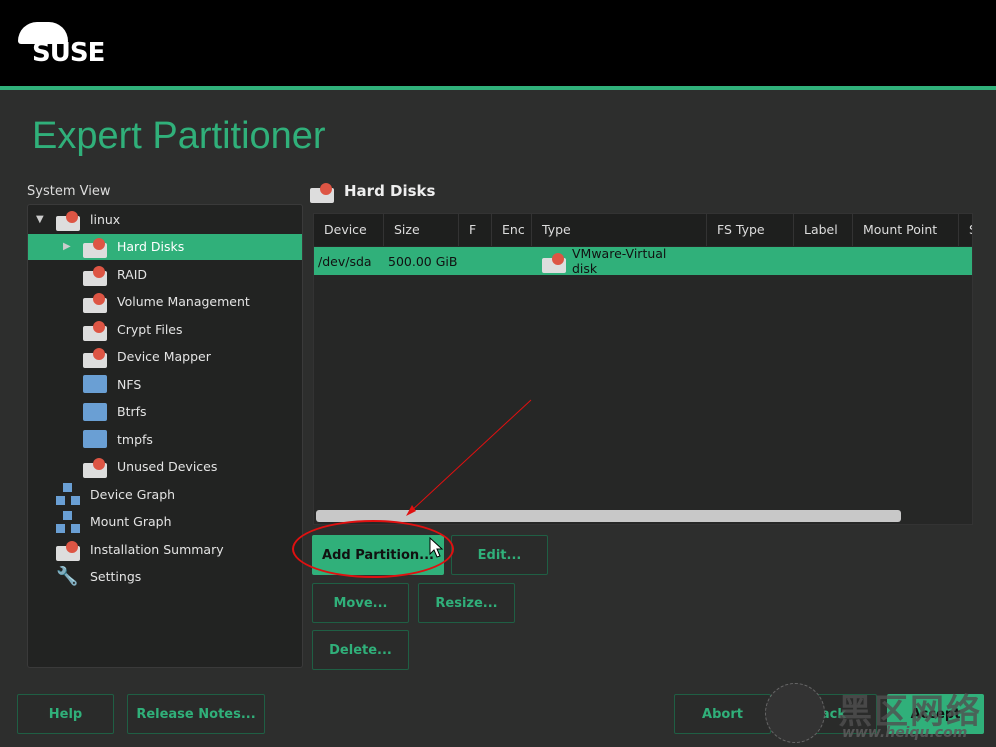 The width and height of the screenshot is (996, 747). What do you see at coordinates (129, 384) in the screenshot?
I see `tree-item-label: NFS` at bounding box center [129, 384].